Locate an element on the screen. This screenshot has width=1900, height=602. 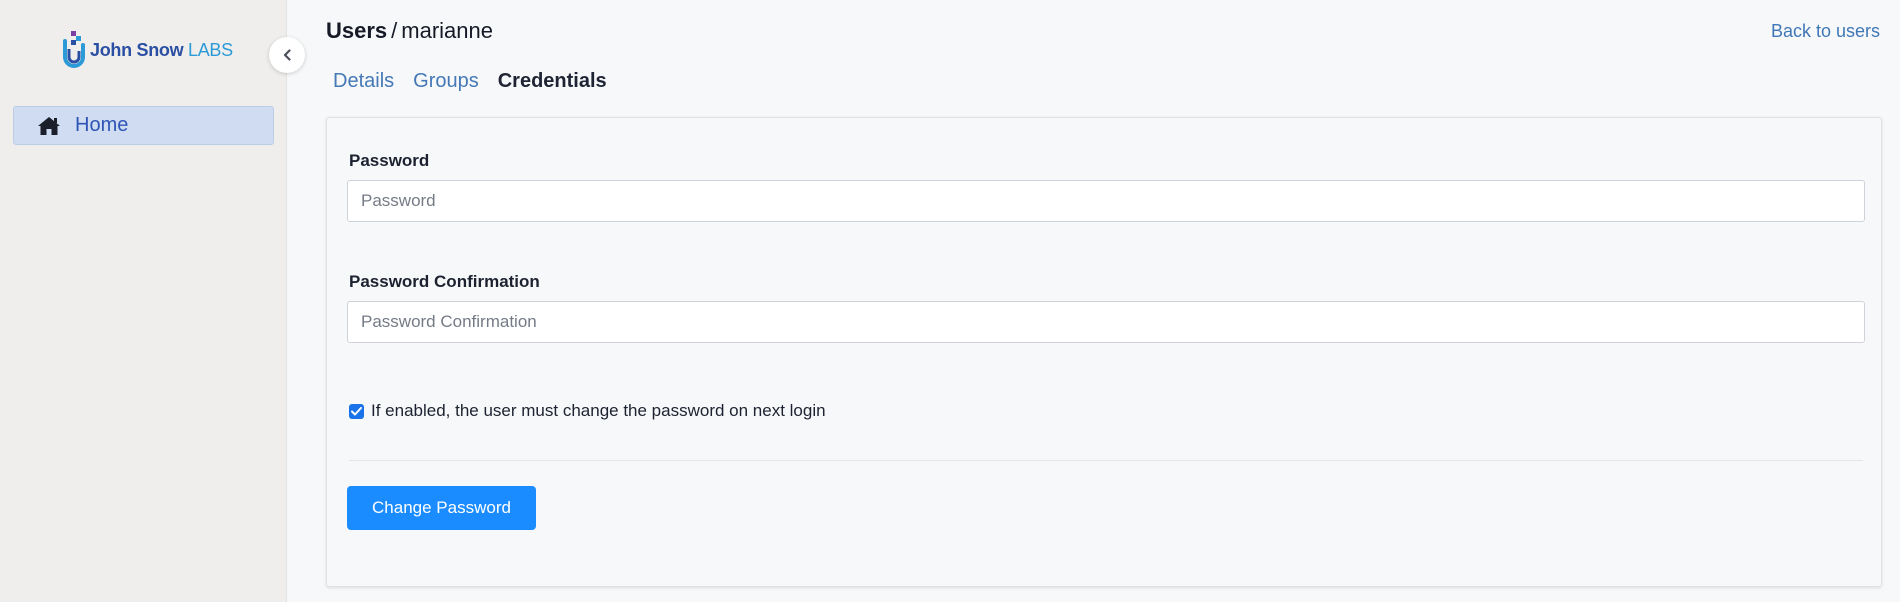
brand-logo: John Snow LABS is located at coordinates (147, 50).